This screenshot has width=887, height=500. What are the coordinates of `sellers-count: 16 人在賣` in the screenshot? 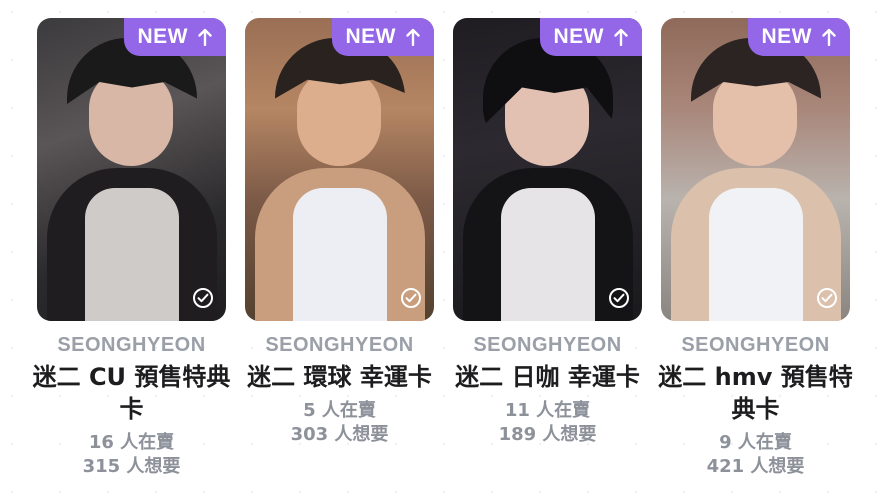 It's located at (131, 442).